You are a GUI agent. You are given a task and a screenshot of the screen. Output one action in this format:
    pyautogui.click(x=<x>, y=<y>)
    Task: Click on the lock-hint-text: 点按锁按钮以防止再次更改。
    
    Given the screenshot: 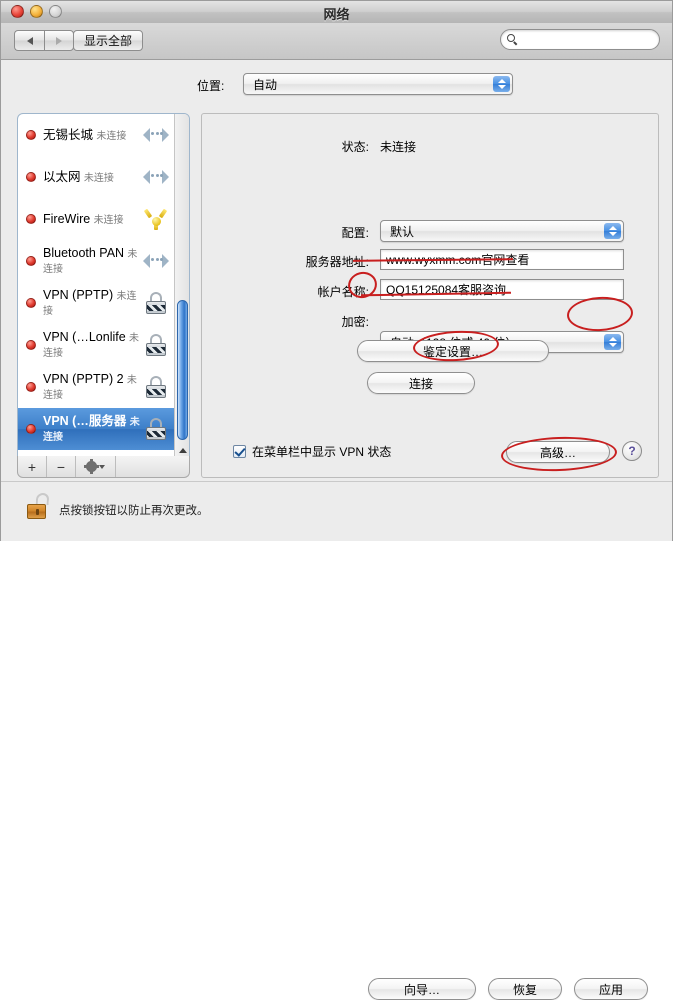 What is the action you would take?
    pyautogui.click(x=134, y=511)
    